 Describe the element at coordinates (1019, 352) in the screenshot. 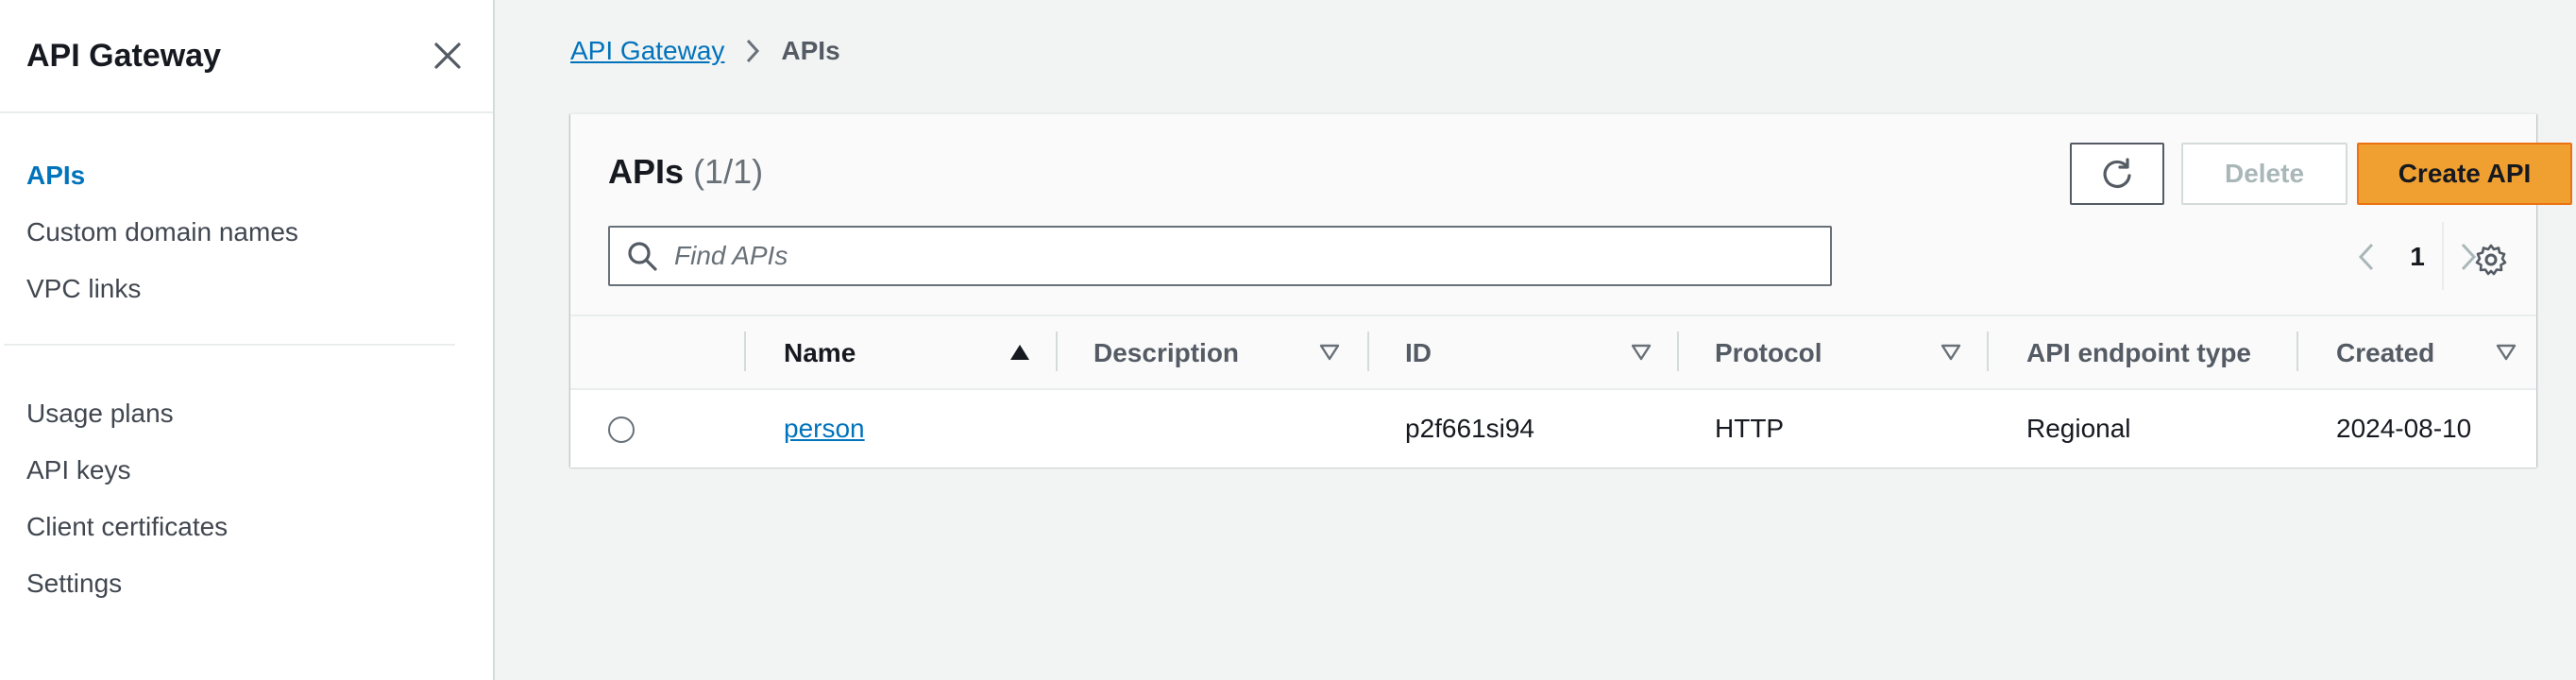

I see `sort-ascending-icon` at that location.